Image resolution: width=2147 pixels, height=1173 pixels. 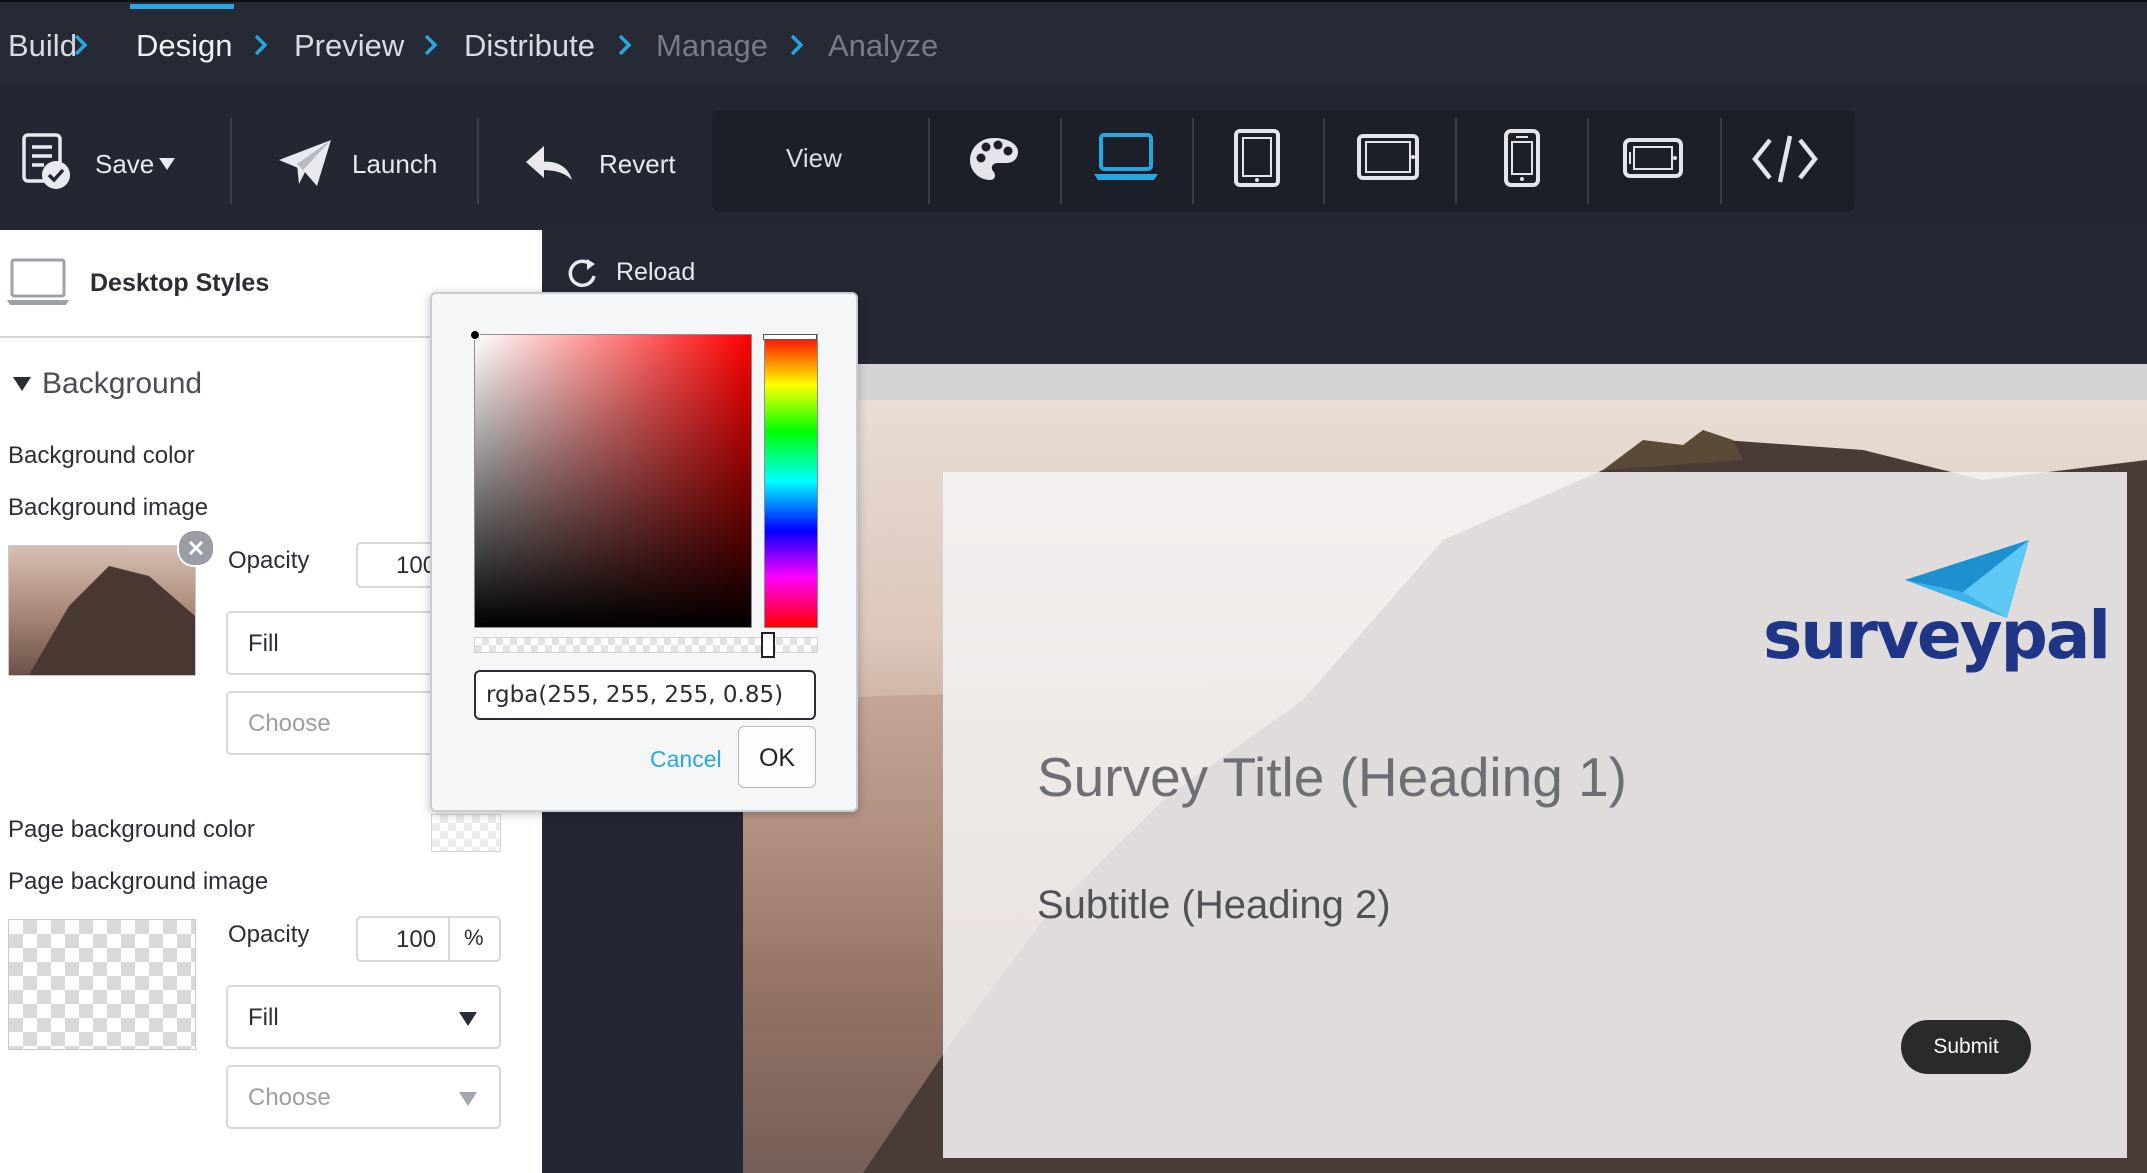 I want to click on preview-page-top, so click(x=1445, y=382).